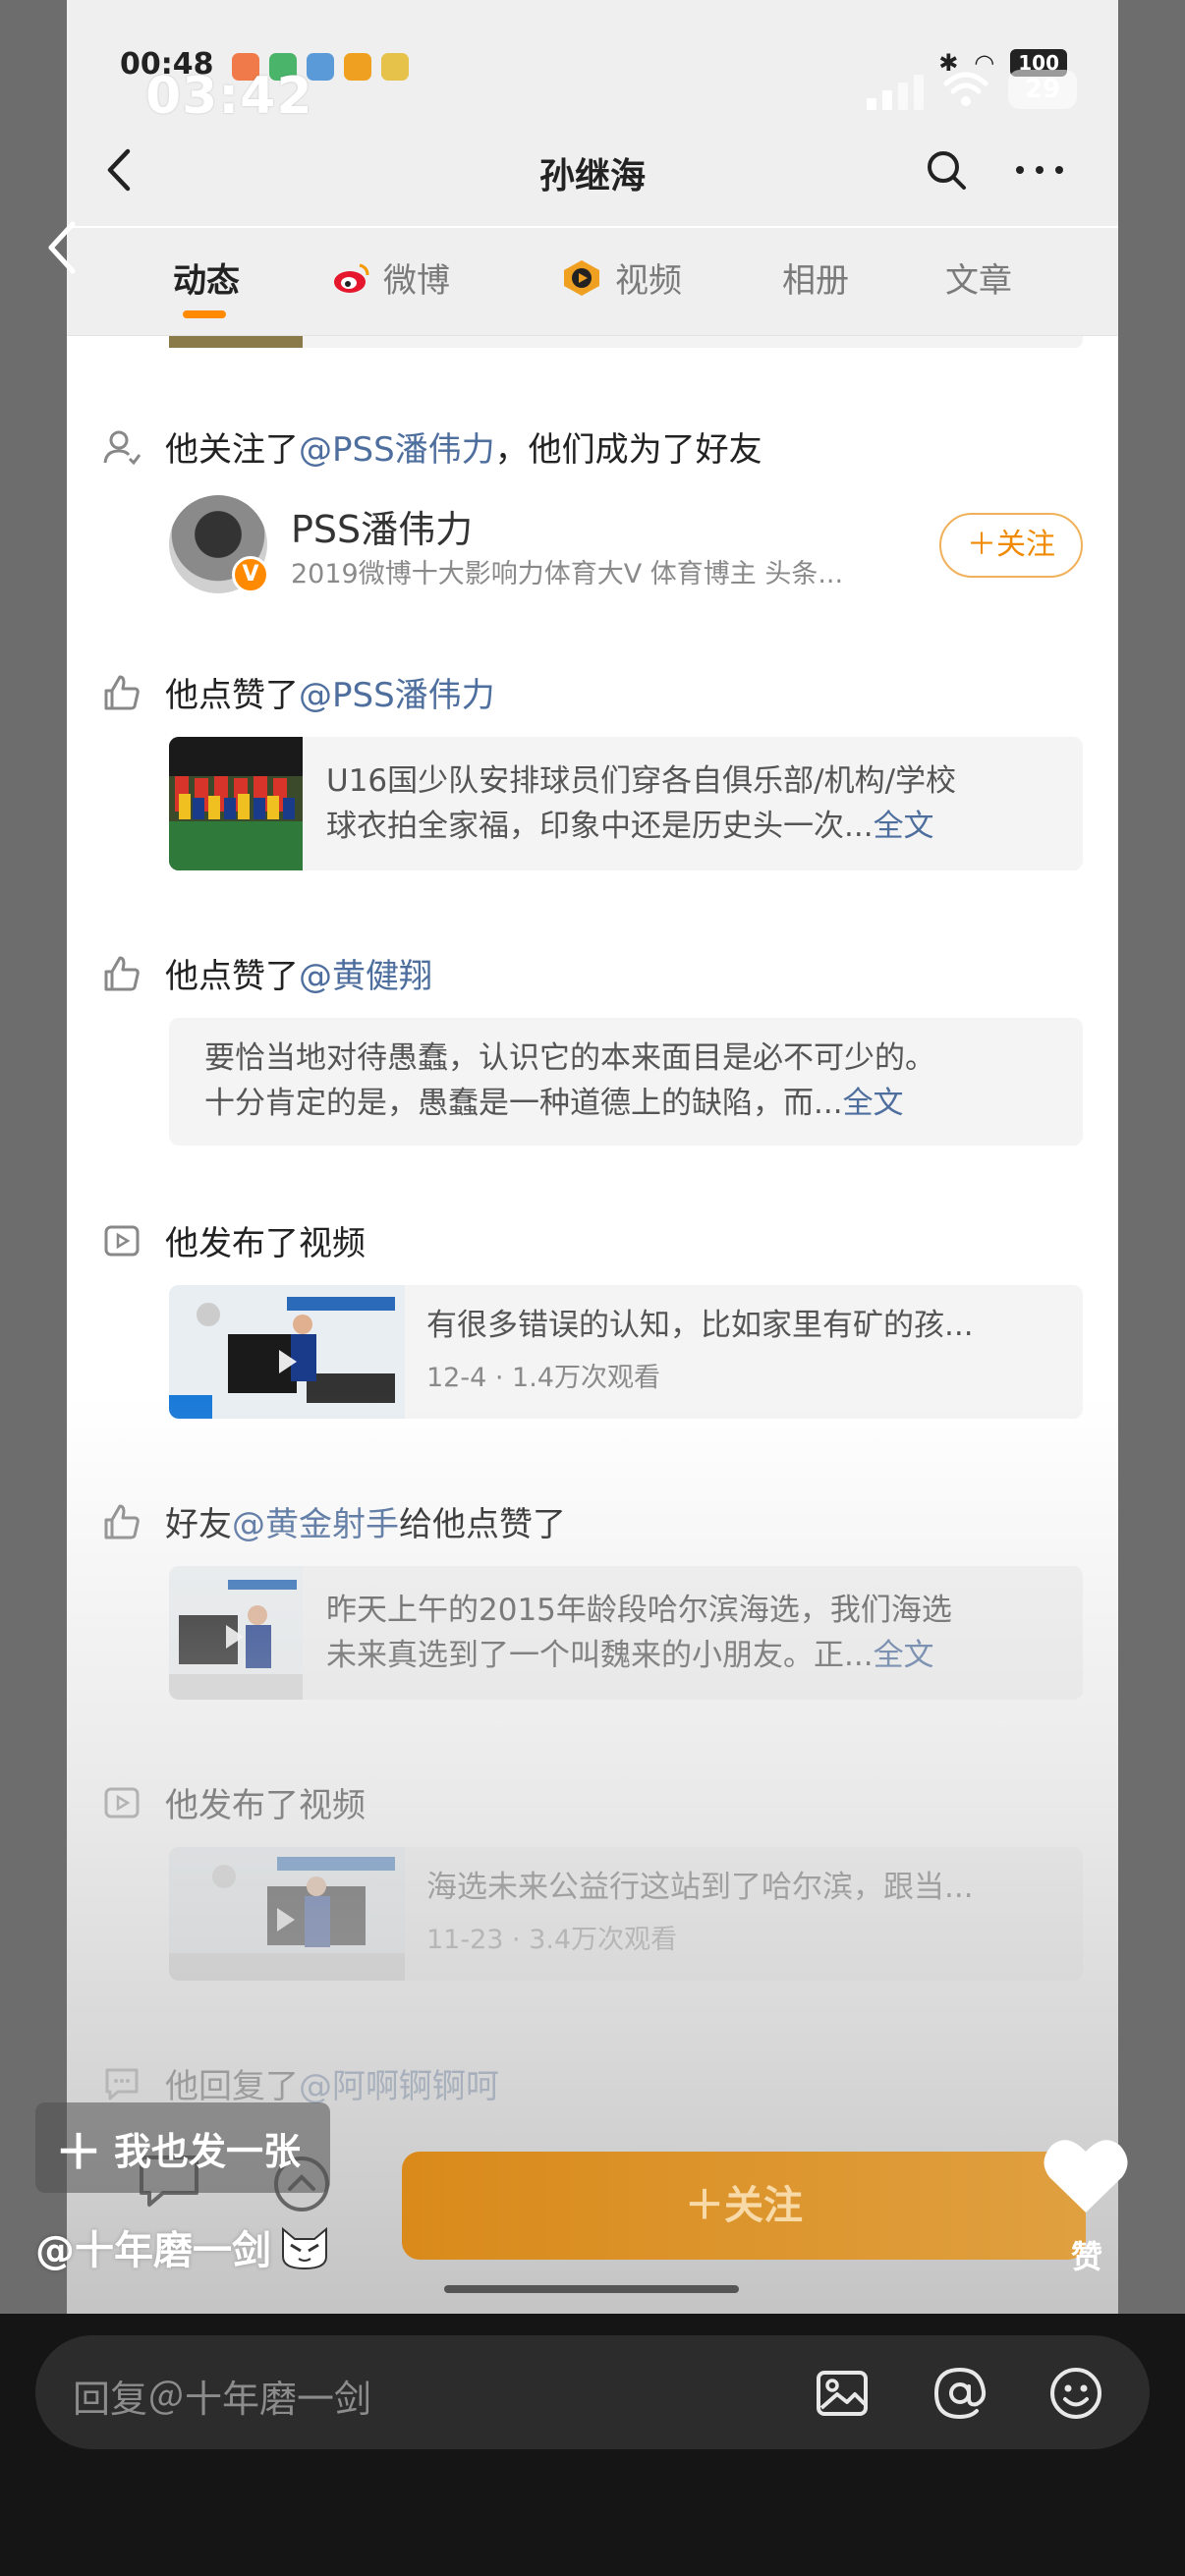 The image size is (1185, 2576). Describe the element at coordinates (122, 447) in the screenshot. I see `person-follow-icon` at that location.